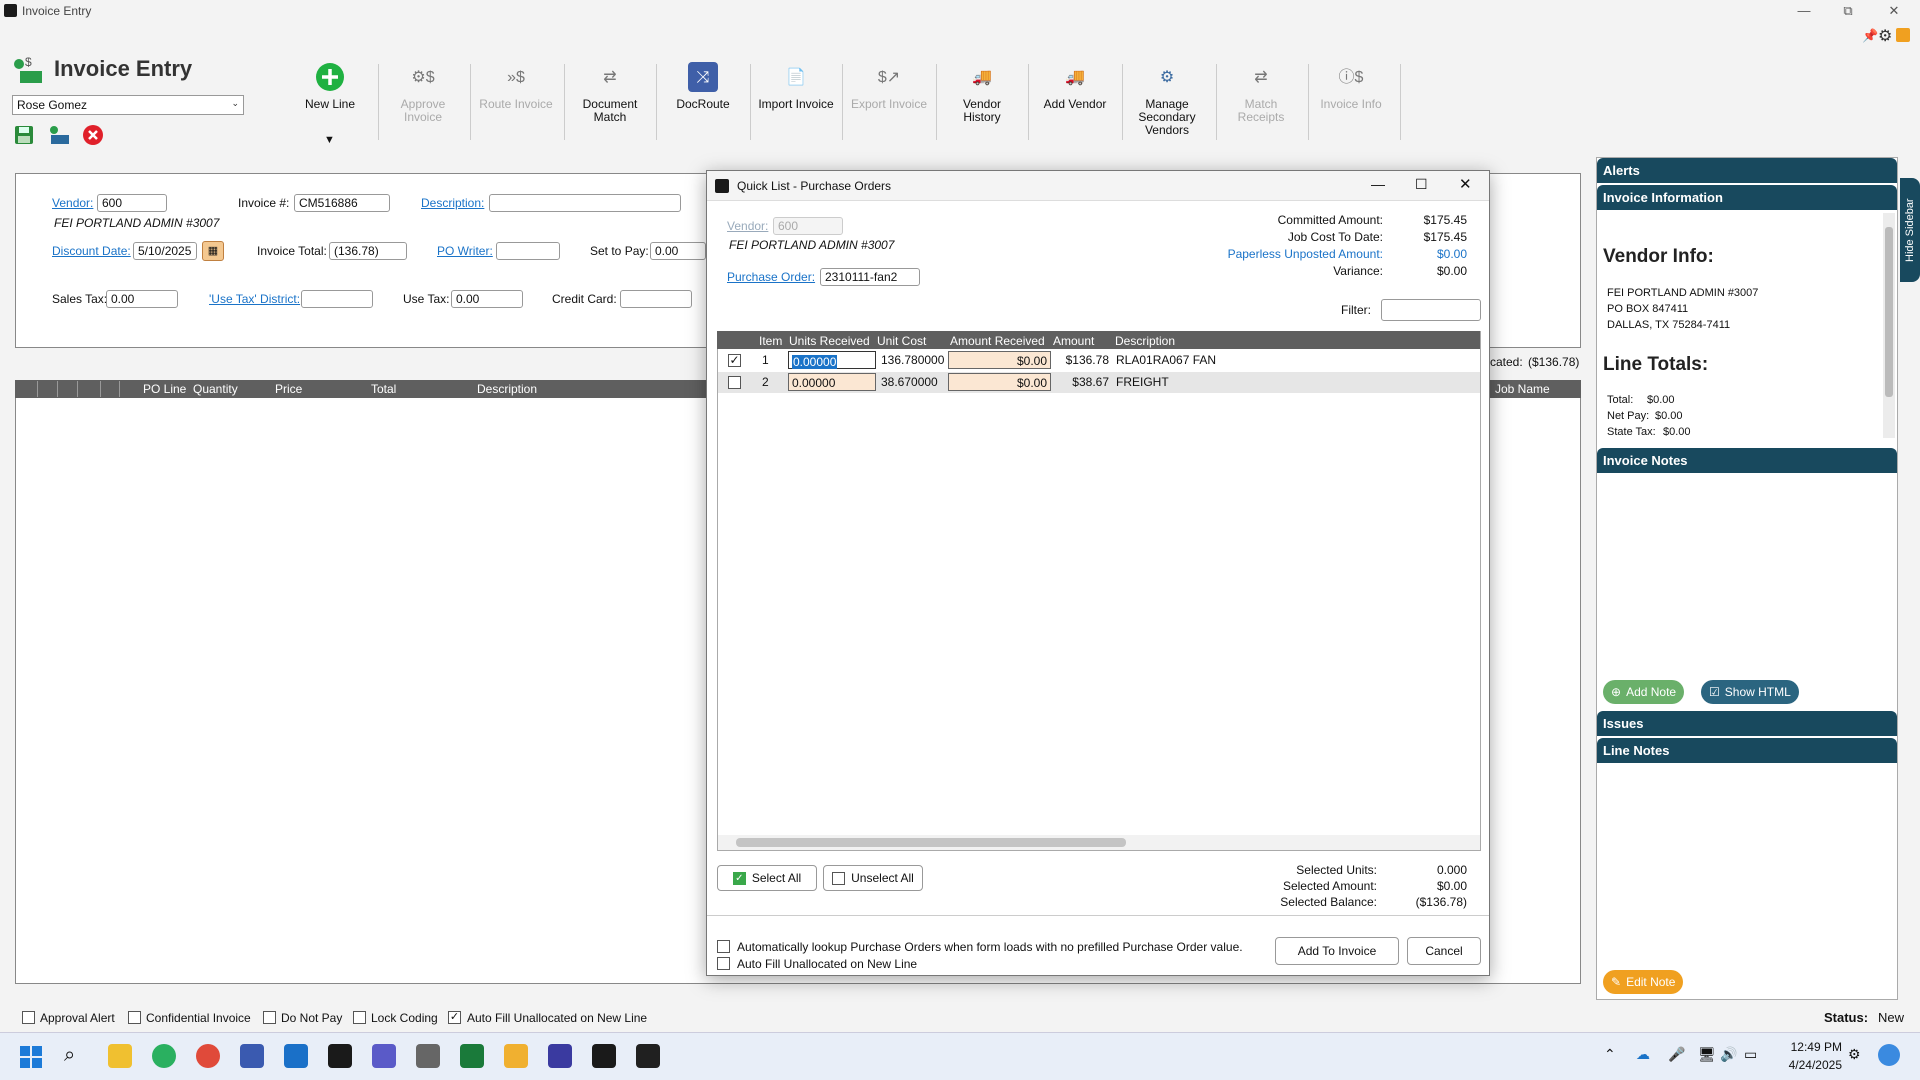  What do you see at coordinates (1848, 11) in the screenshot?
I see `maximize-button: ⧉` at bounding box center [1848, 11].